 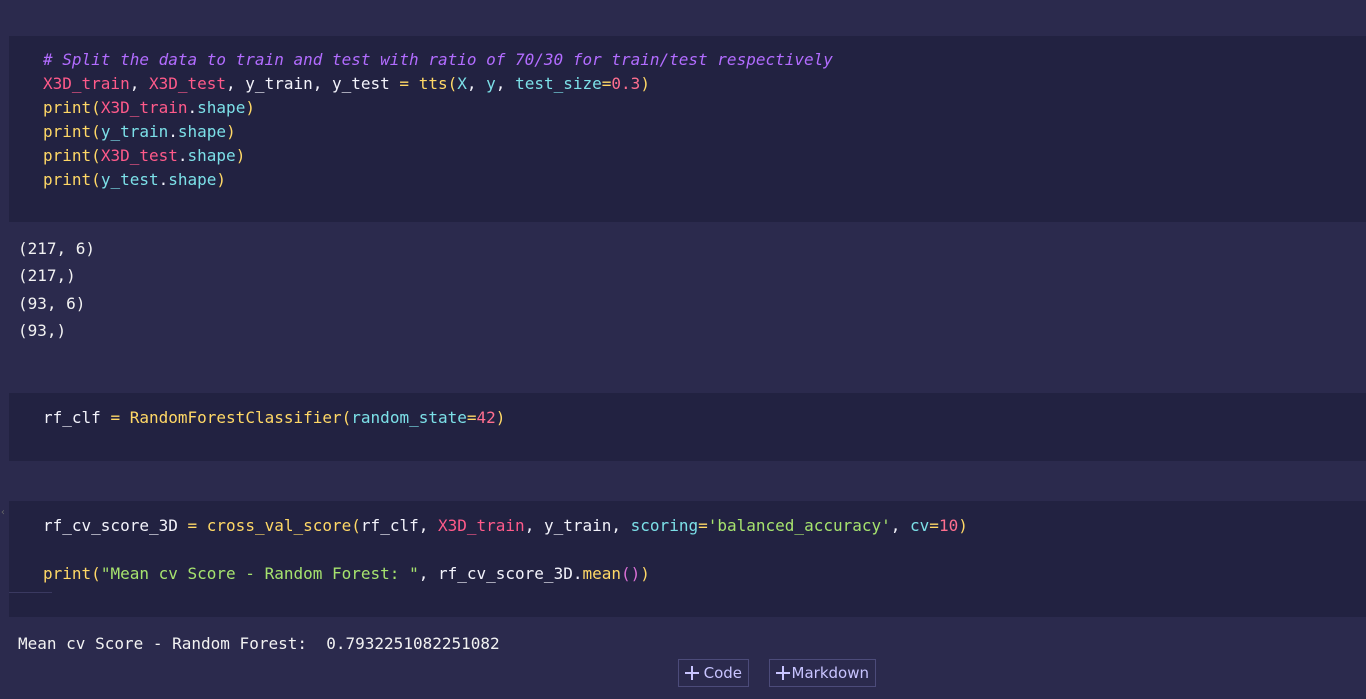 What do you see at coordinates (491, 83) in the screenshot?
I see `code-token: y` at bounding box center [491, 83].